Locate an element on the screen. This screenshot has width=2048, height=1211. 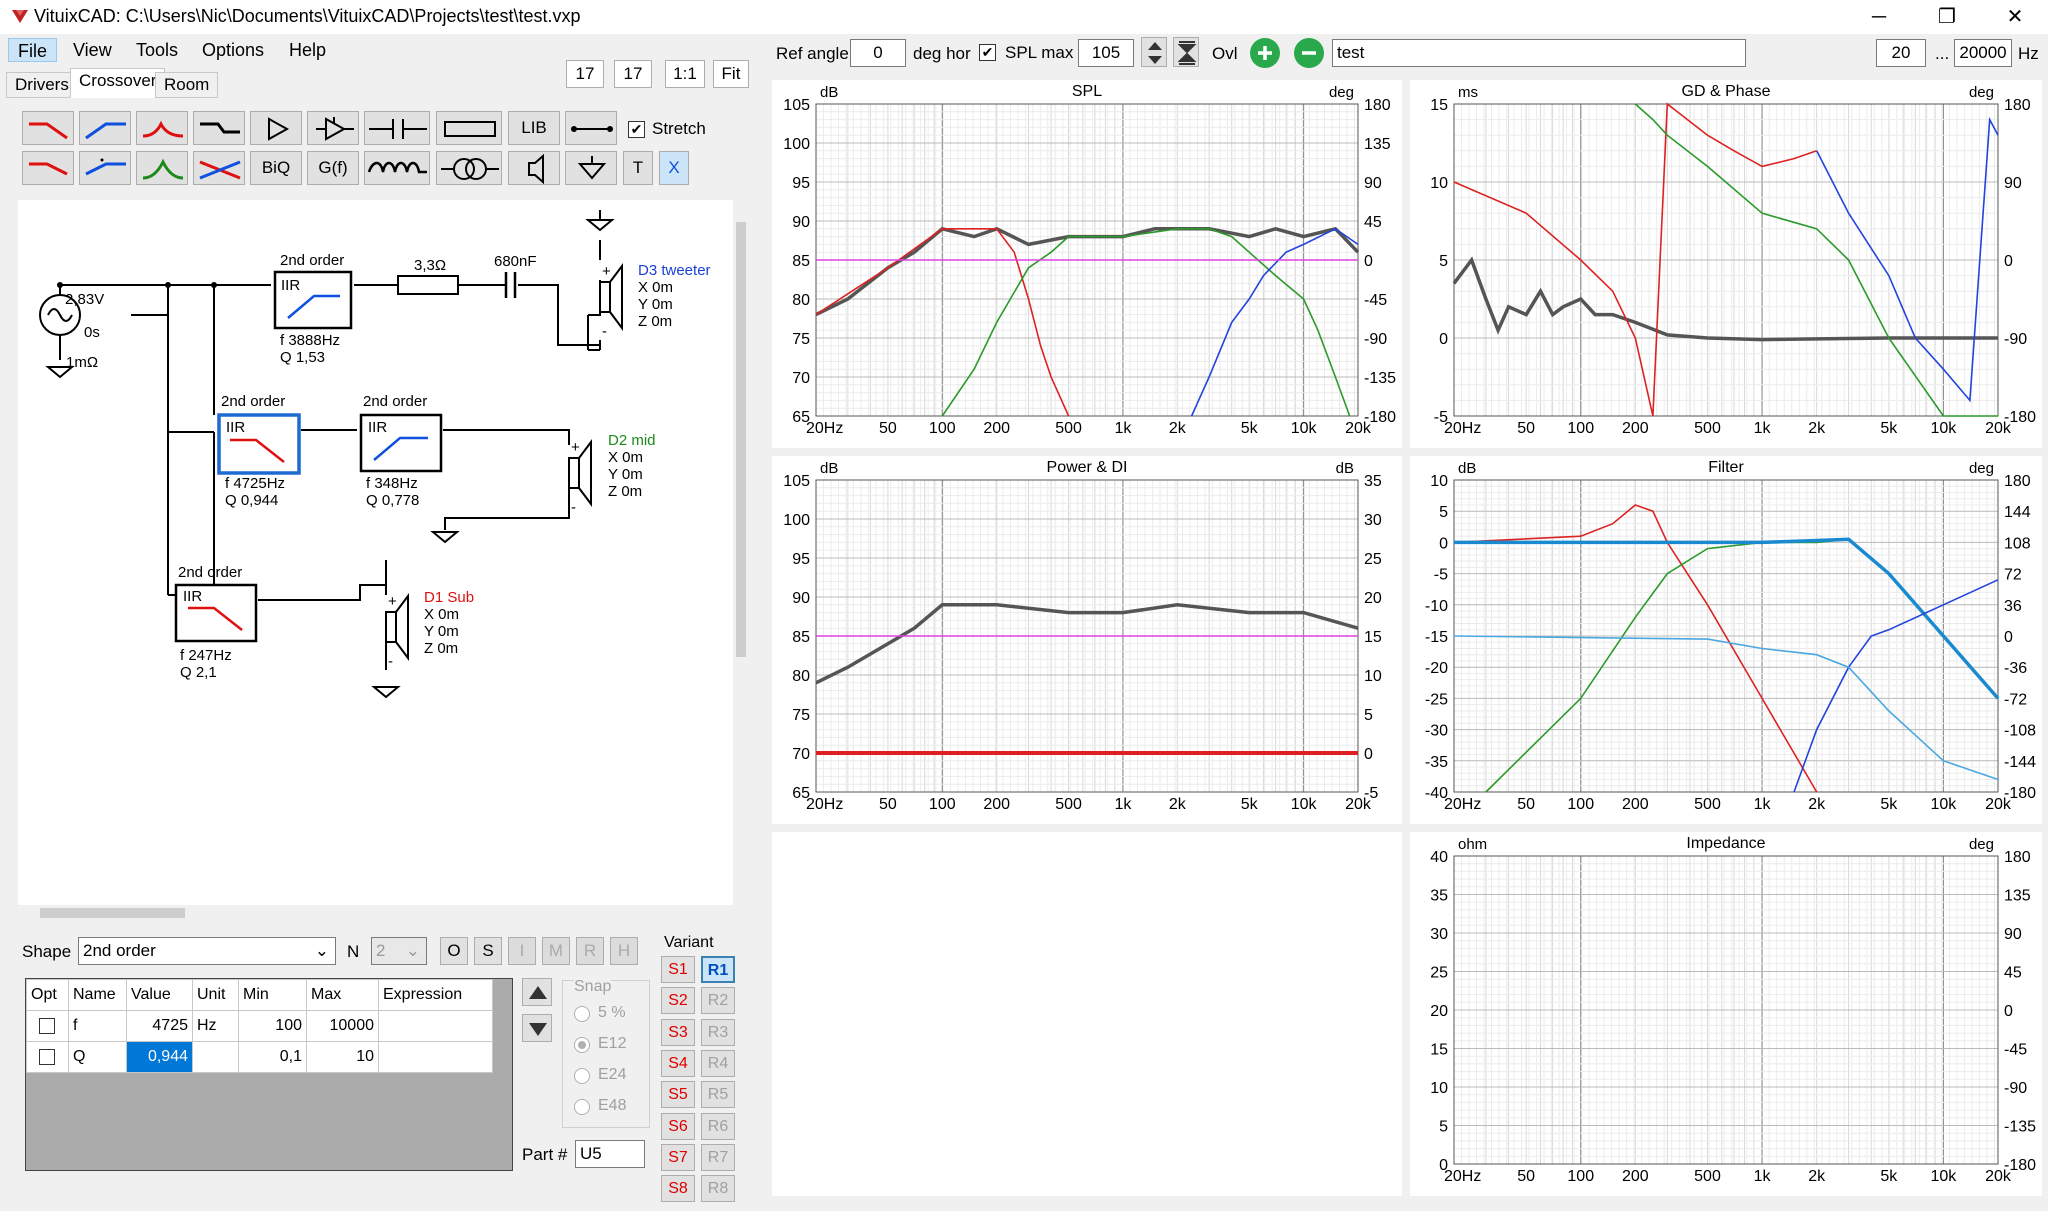
peaking-filter-button is located at coordinates (162, 128).